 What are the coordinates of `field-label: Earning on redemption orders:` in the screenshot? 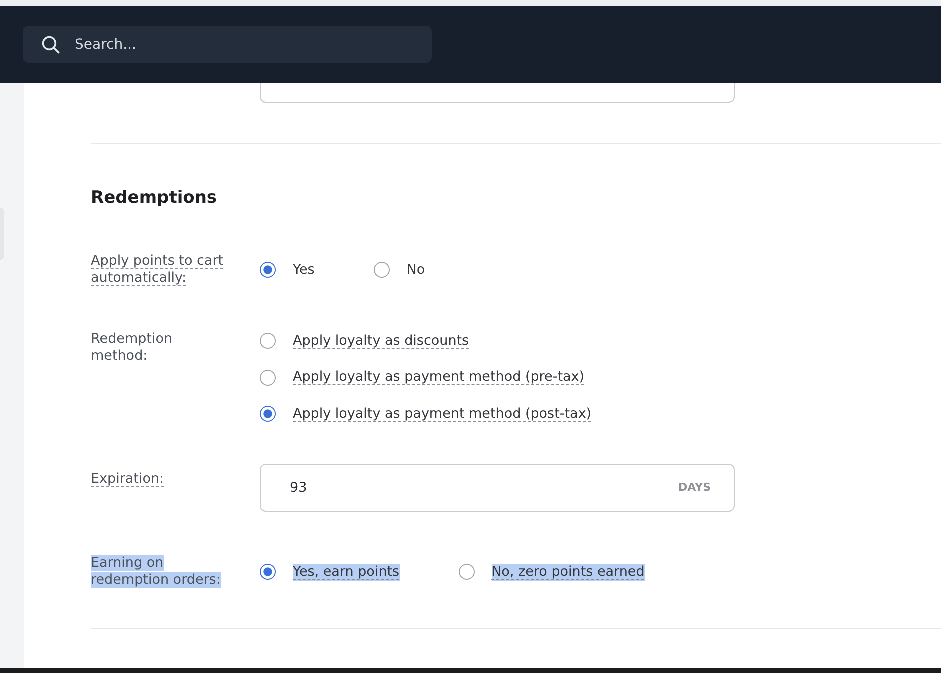 It's located at (156, 572).